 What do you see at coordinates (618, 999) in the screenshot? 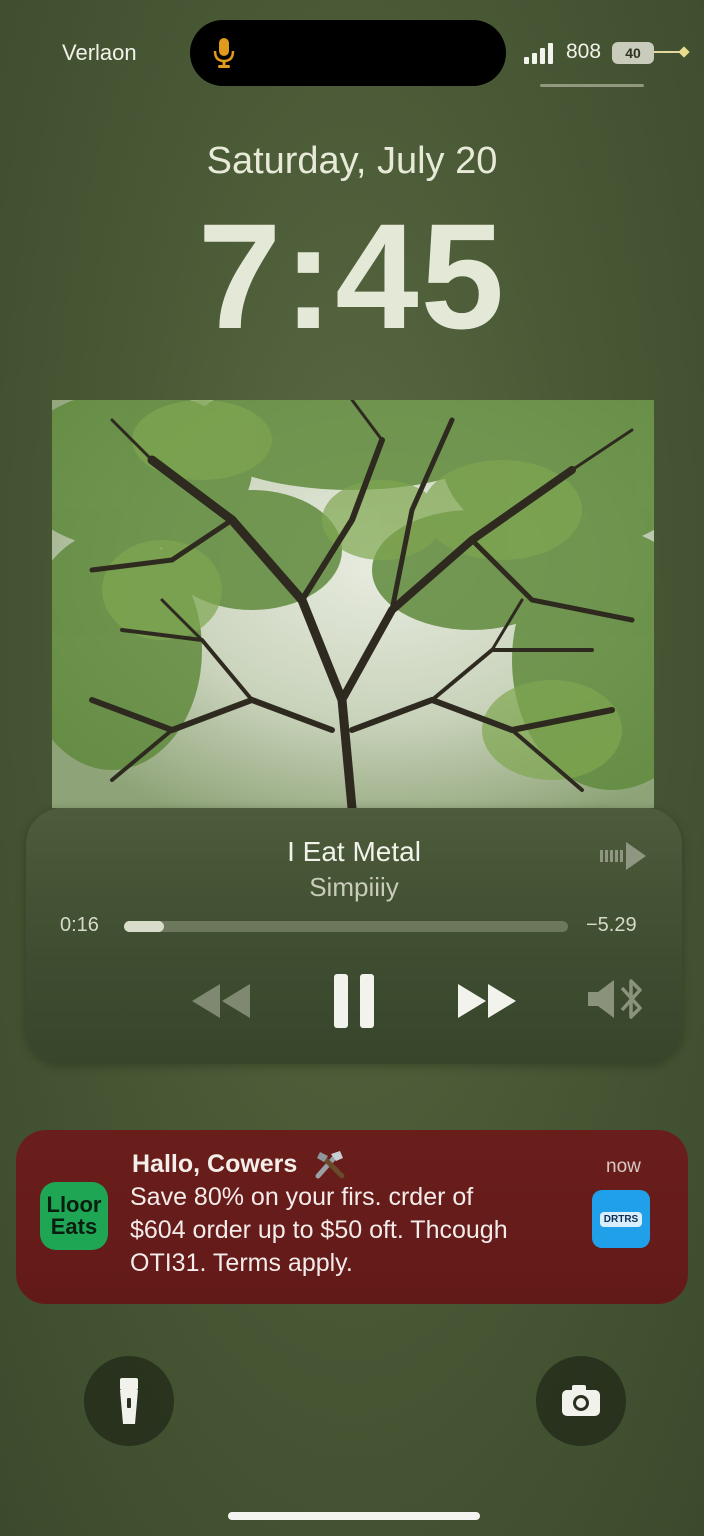
I see `volume-bluetooth-icon` at bounding box center [618, 999].